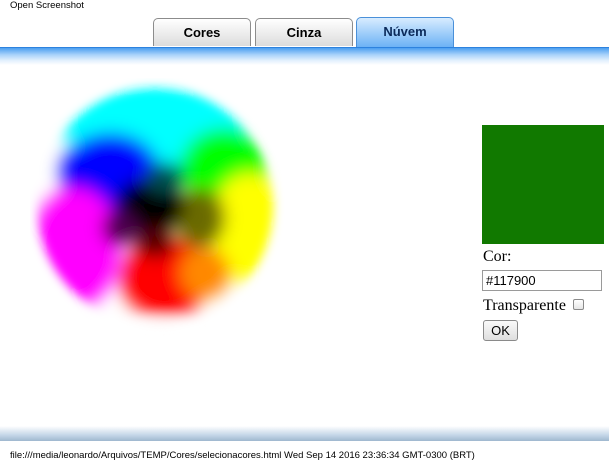  What do you see at coordinates (304, 433) in the screenshot?
I see `bottom-band` at bounding box center [304, 433].